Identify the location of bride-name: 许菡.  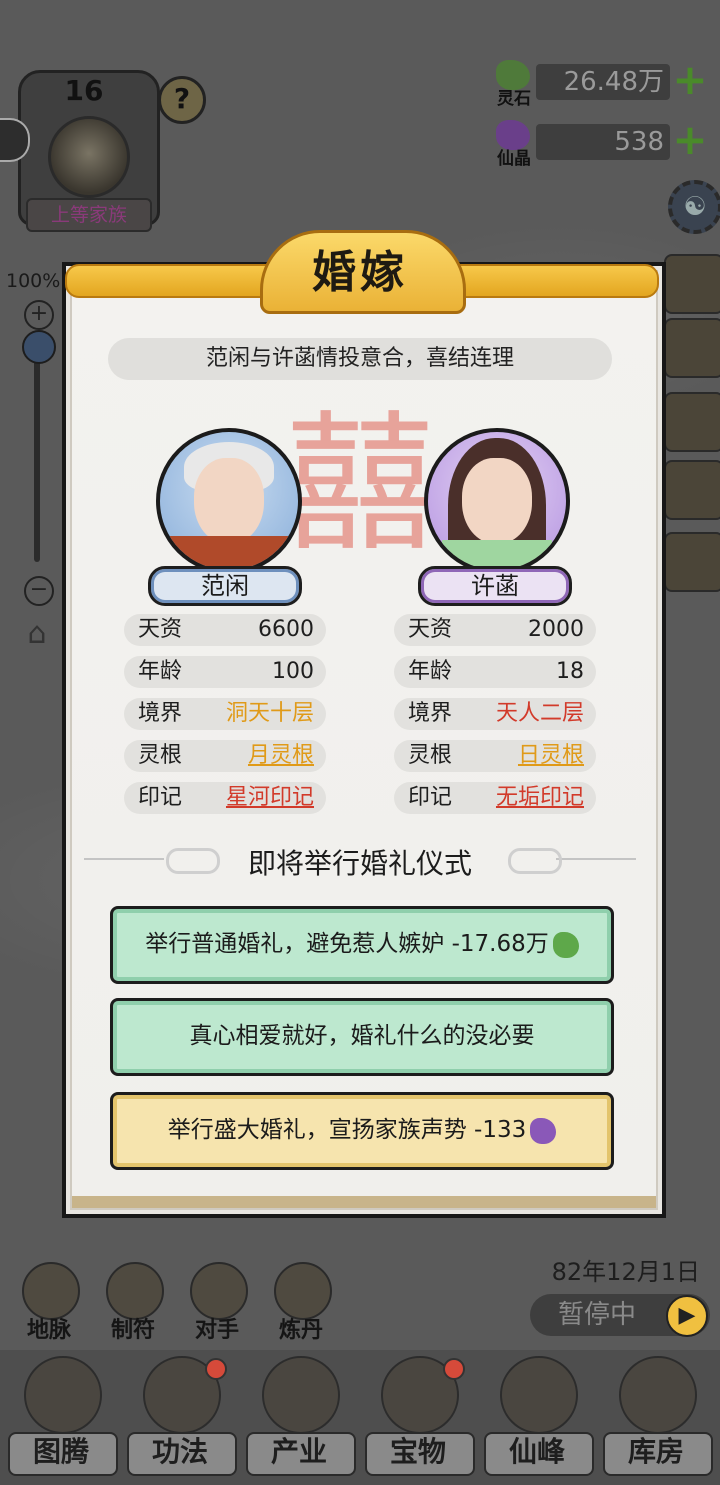
(495, 586).